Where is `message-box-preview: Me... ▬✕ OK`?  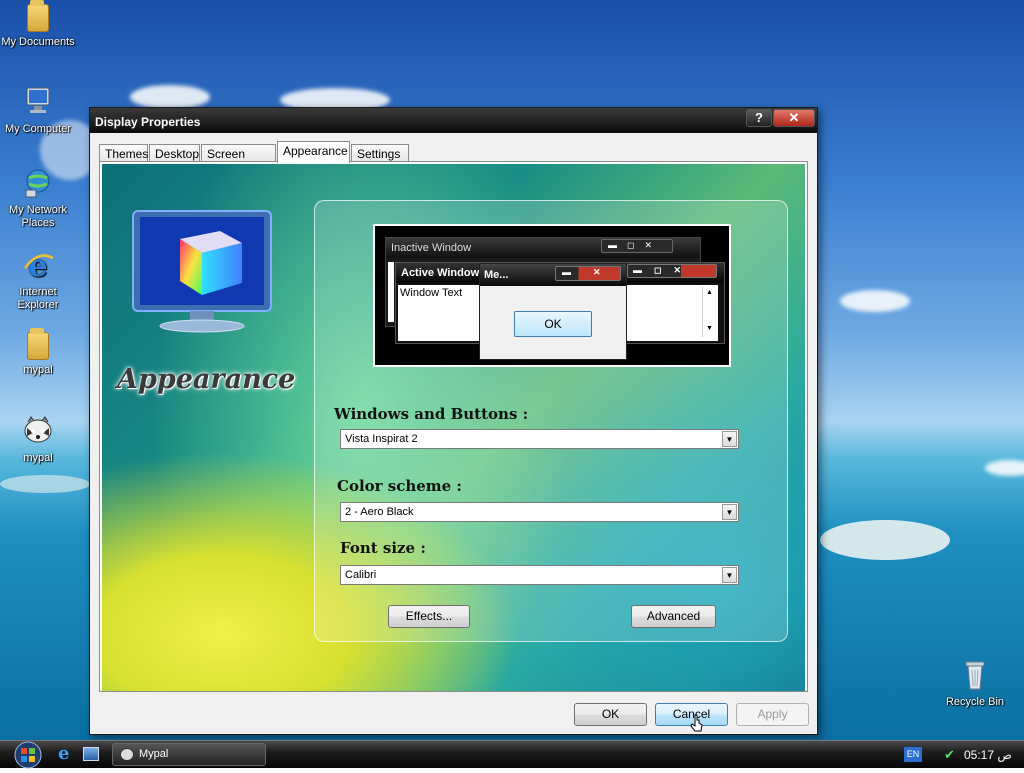
message-box-preview: Me... ▬✕ OK is located at coordinates (553, 311).